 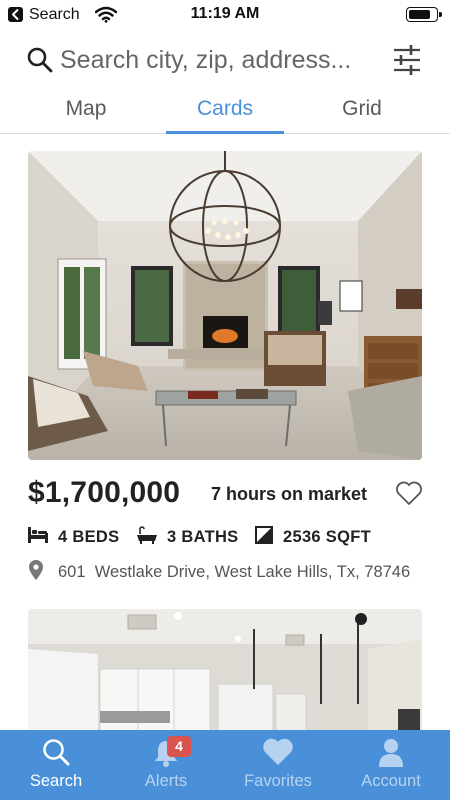 What do you see at coordinates (278, 781) in the screenshot?
I see `nav-favorites-label: Favorites` at bounding box center [278, 781].